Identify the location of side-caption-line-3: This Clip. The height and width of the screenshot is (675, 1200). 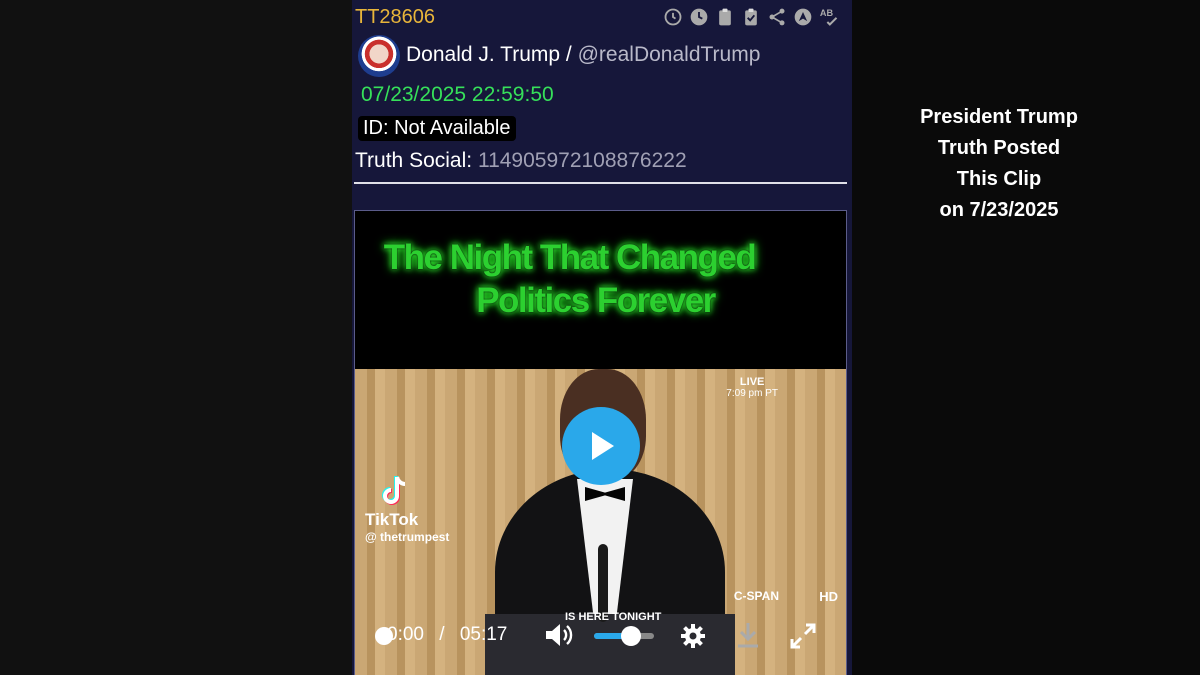
(999, 179).